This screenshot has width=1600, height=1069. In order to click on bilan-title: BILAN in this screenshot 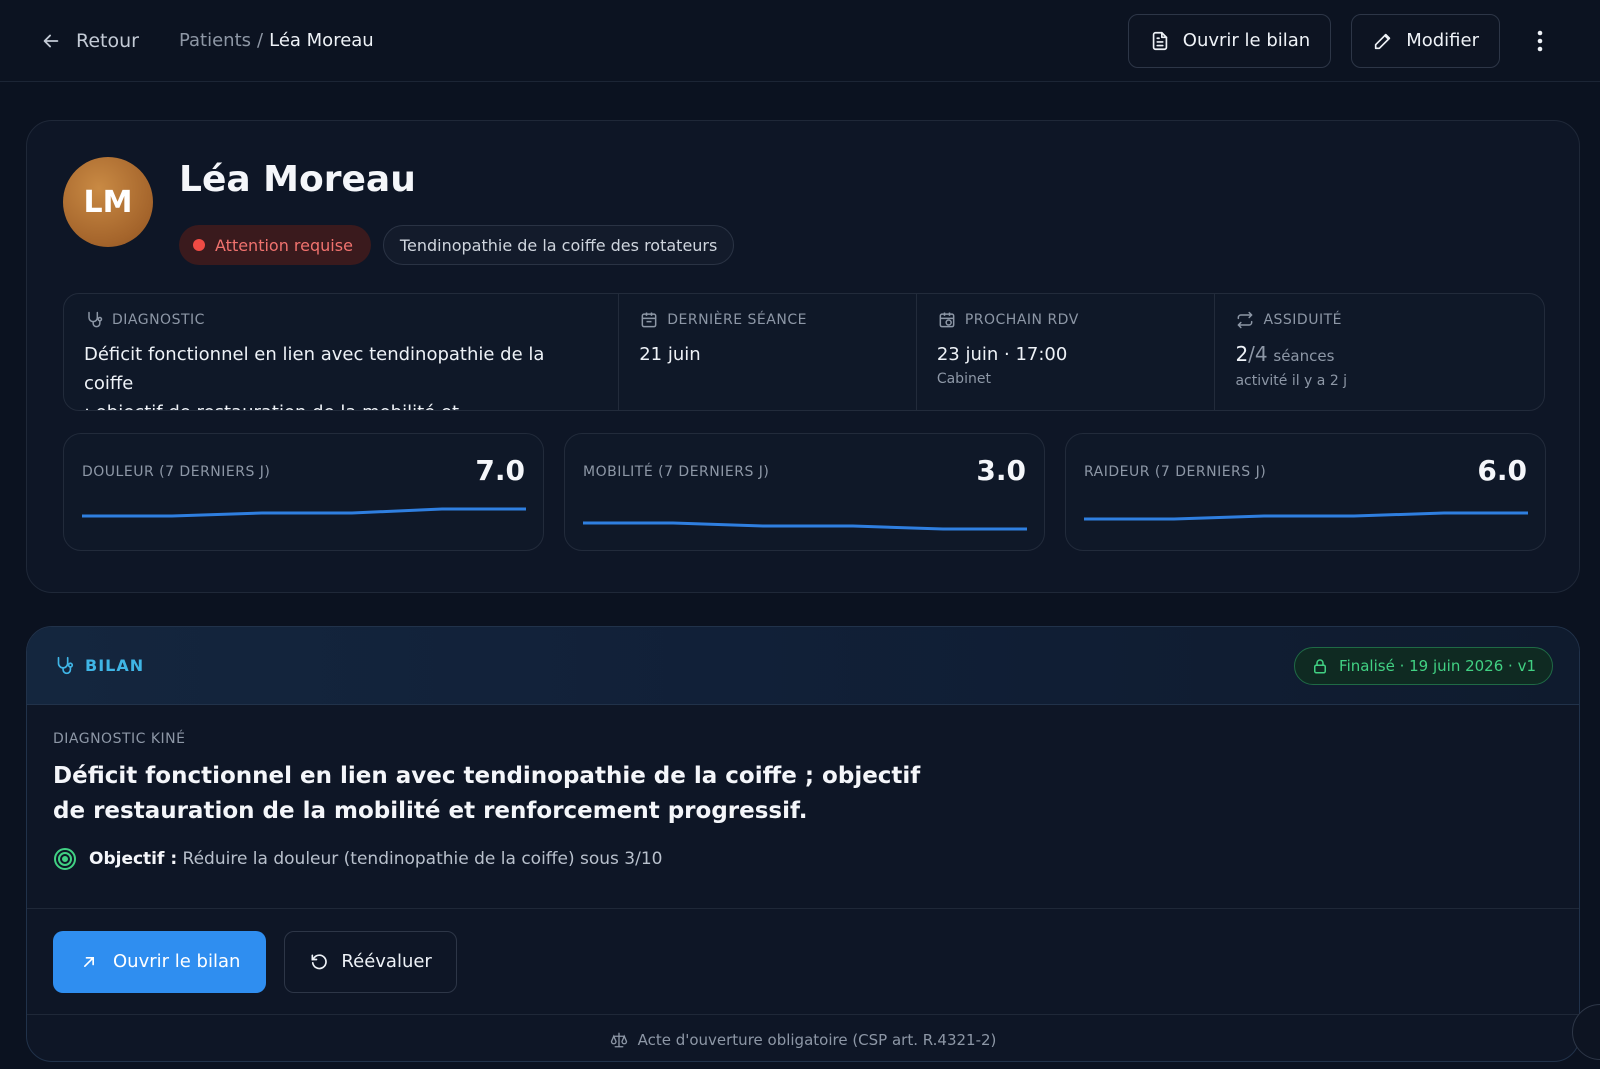, I will do `click(115, 665)`.